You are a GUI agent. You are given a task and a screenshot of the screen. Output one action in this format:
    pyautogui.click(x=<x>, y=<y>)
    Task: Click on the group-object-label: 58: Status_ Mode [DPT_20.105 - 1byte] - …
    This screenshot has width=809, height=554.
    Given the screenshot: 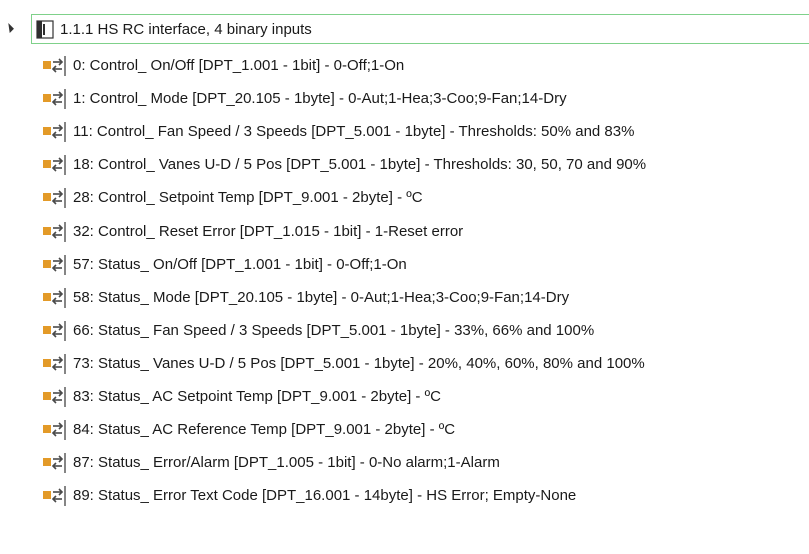 What is the action you would take?
    pyautogui.click(x=321, y=297)
    